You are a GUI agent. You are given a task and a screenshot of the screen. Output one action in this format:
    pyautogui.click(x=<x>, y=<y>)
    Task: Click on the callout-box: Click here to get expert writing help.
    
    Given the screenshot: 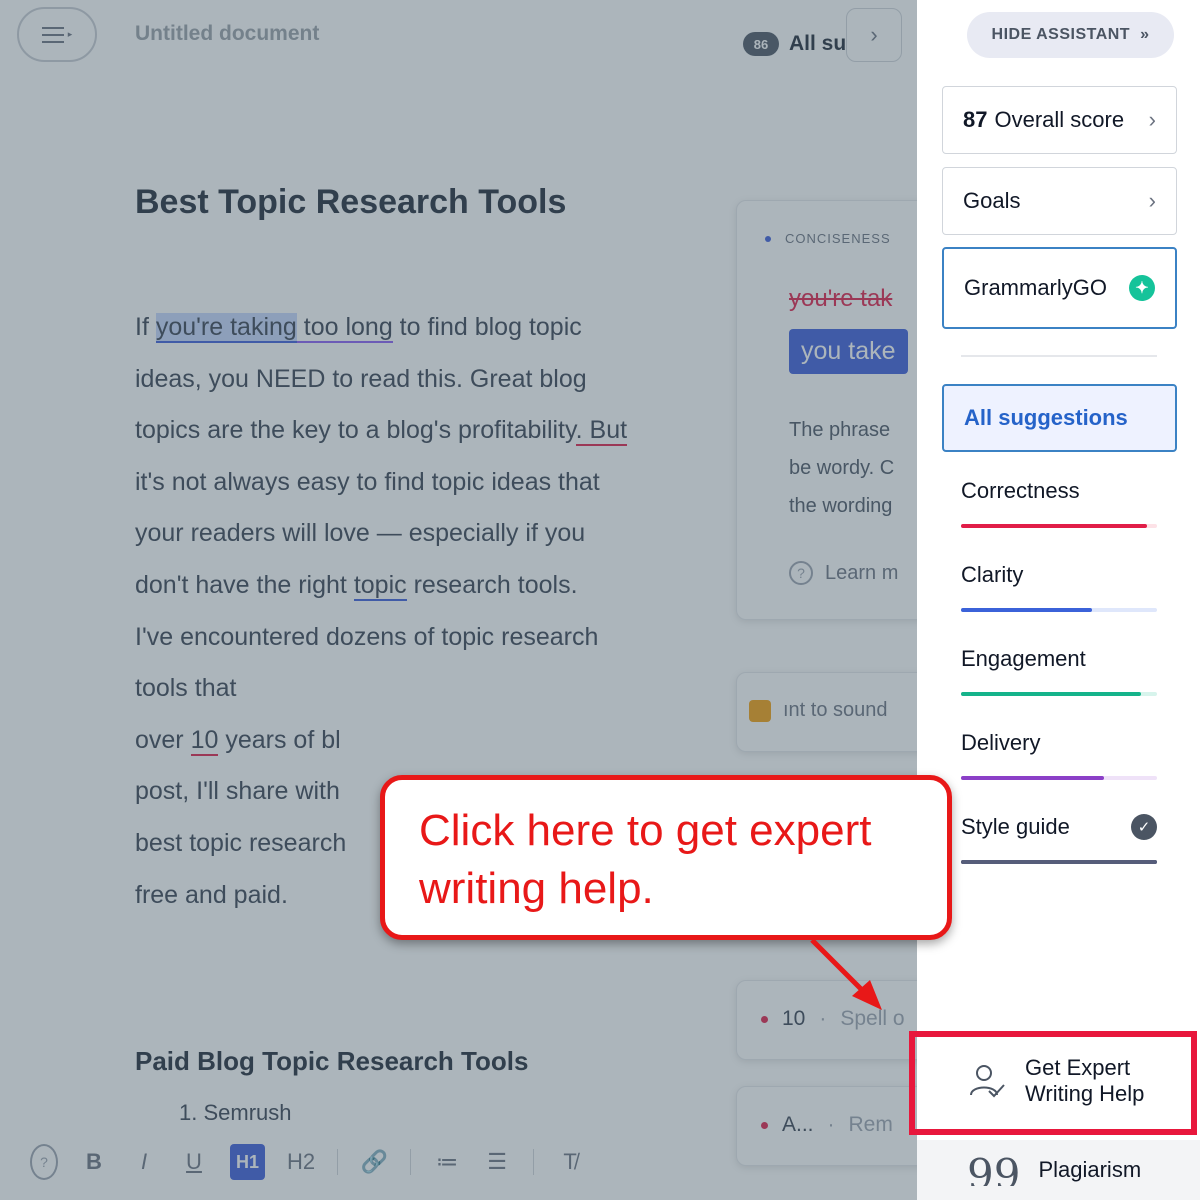 What is the action you would take?
    pyautogui.click(x=666, y=857)
    